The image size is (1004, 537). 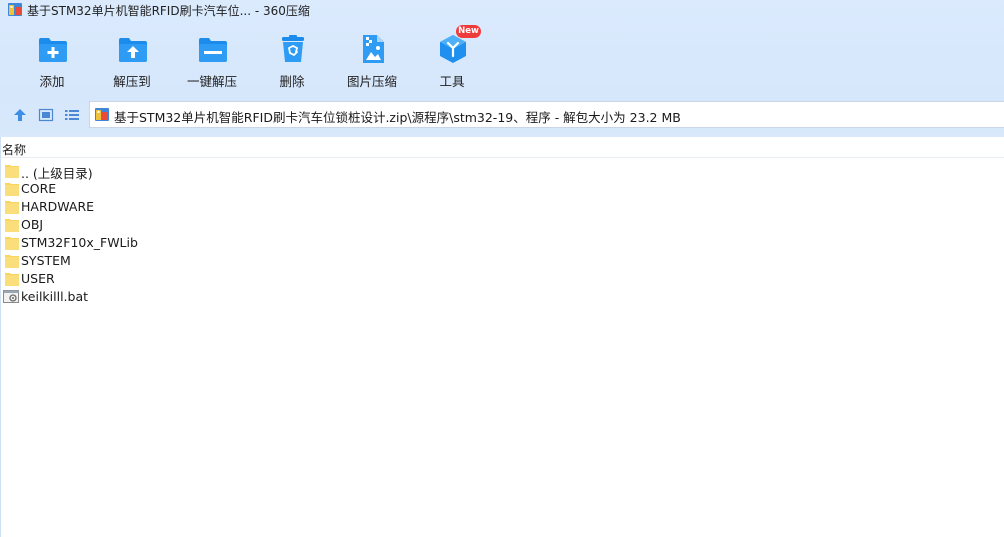 What do you see at coordinates (55, 296) in the screenshot?
I see `list-item-name: keilkilll.bat` at bounding box center [55, 296].